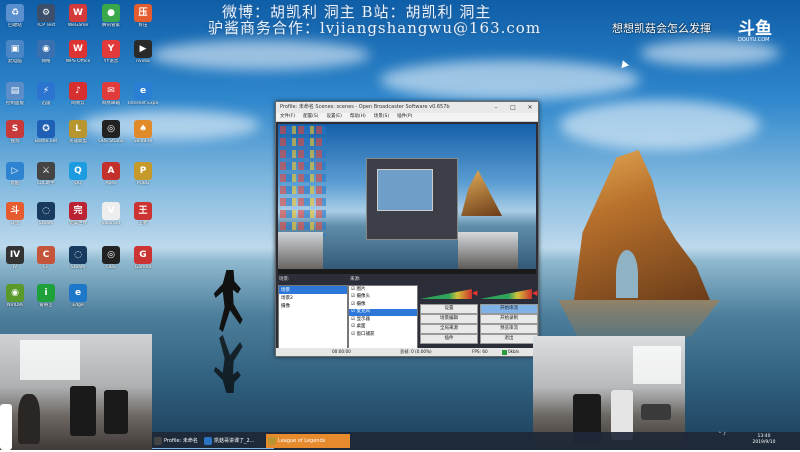  Describe the element at coordinates (111, 267) in the screenshot. I see `desktop-icon-label: OBS` at that location.